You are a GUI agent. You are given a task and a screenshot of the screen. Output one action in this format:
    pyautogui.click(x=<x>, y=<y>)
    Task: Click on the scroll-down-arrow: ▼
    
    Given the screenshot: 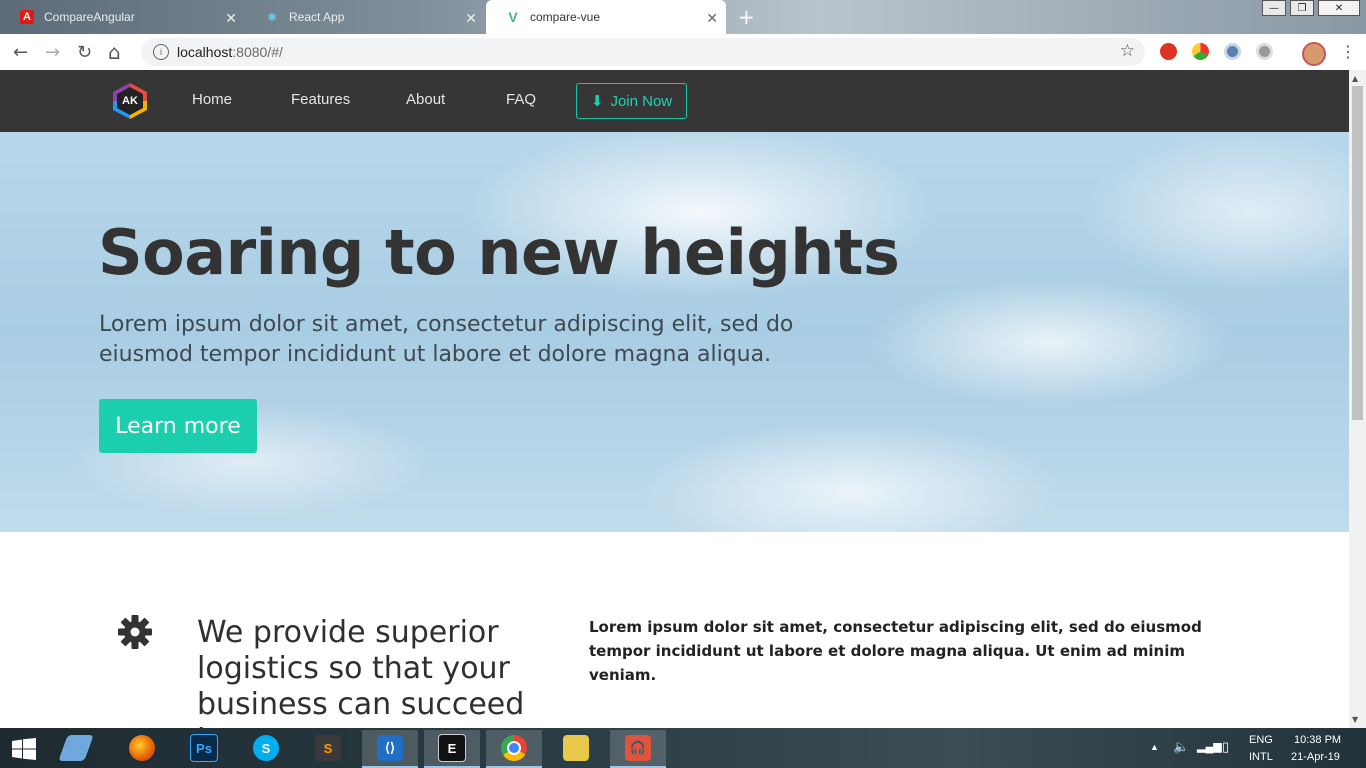 What is the action you would take?
    pyautogui.click(x=1355, y=719)
    